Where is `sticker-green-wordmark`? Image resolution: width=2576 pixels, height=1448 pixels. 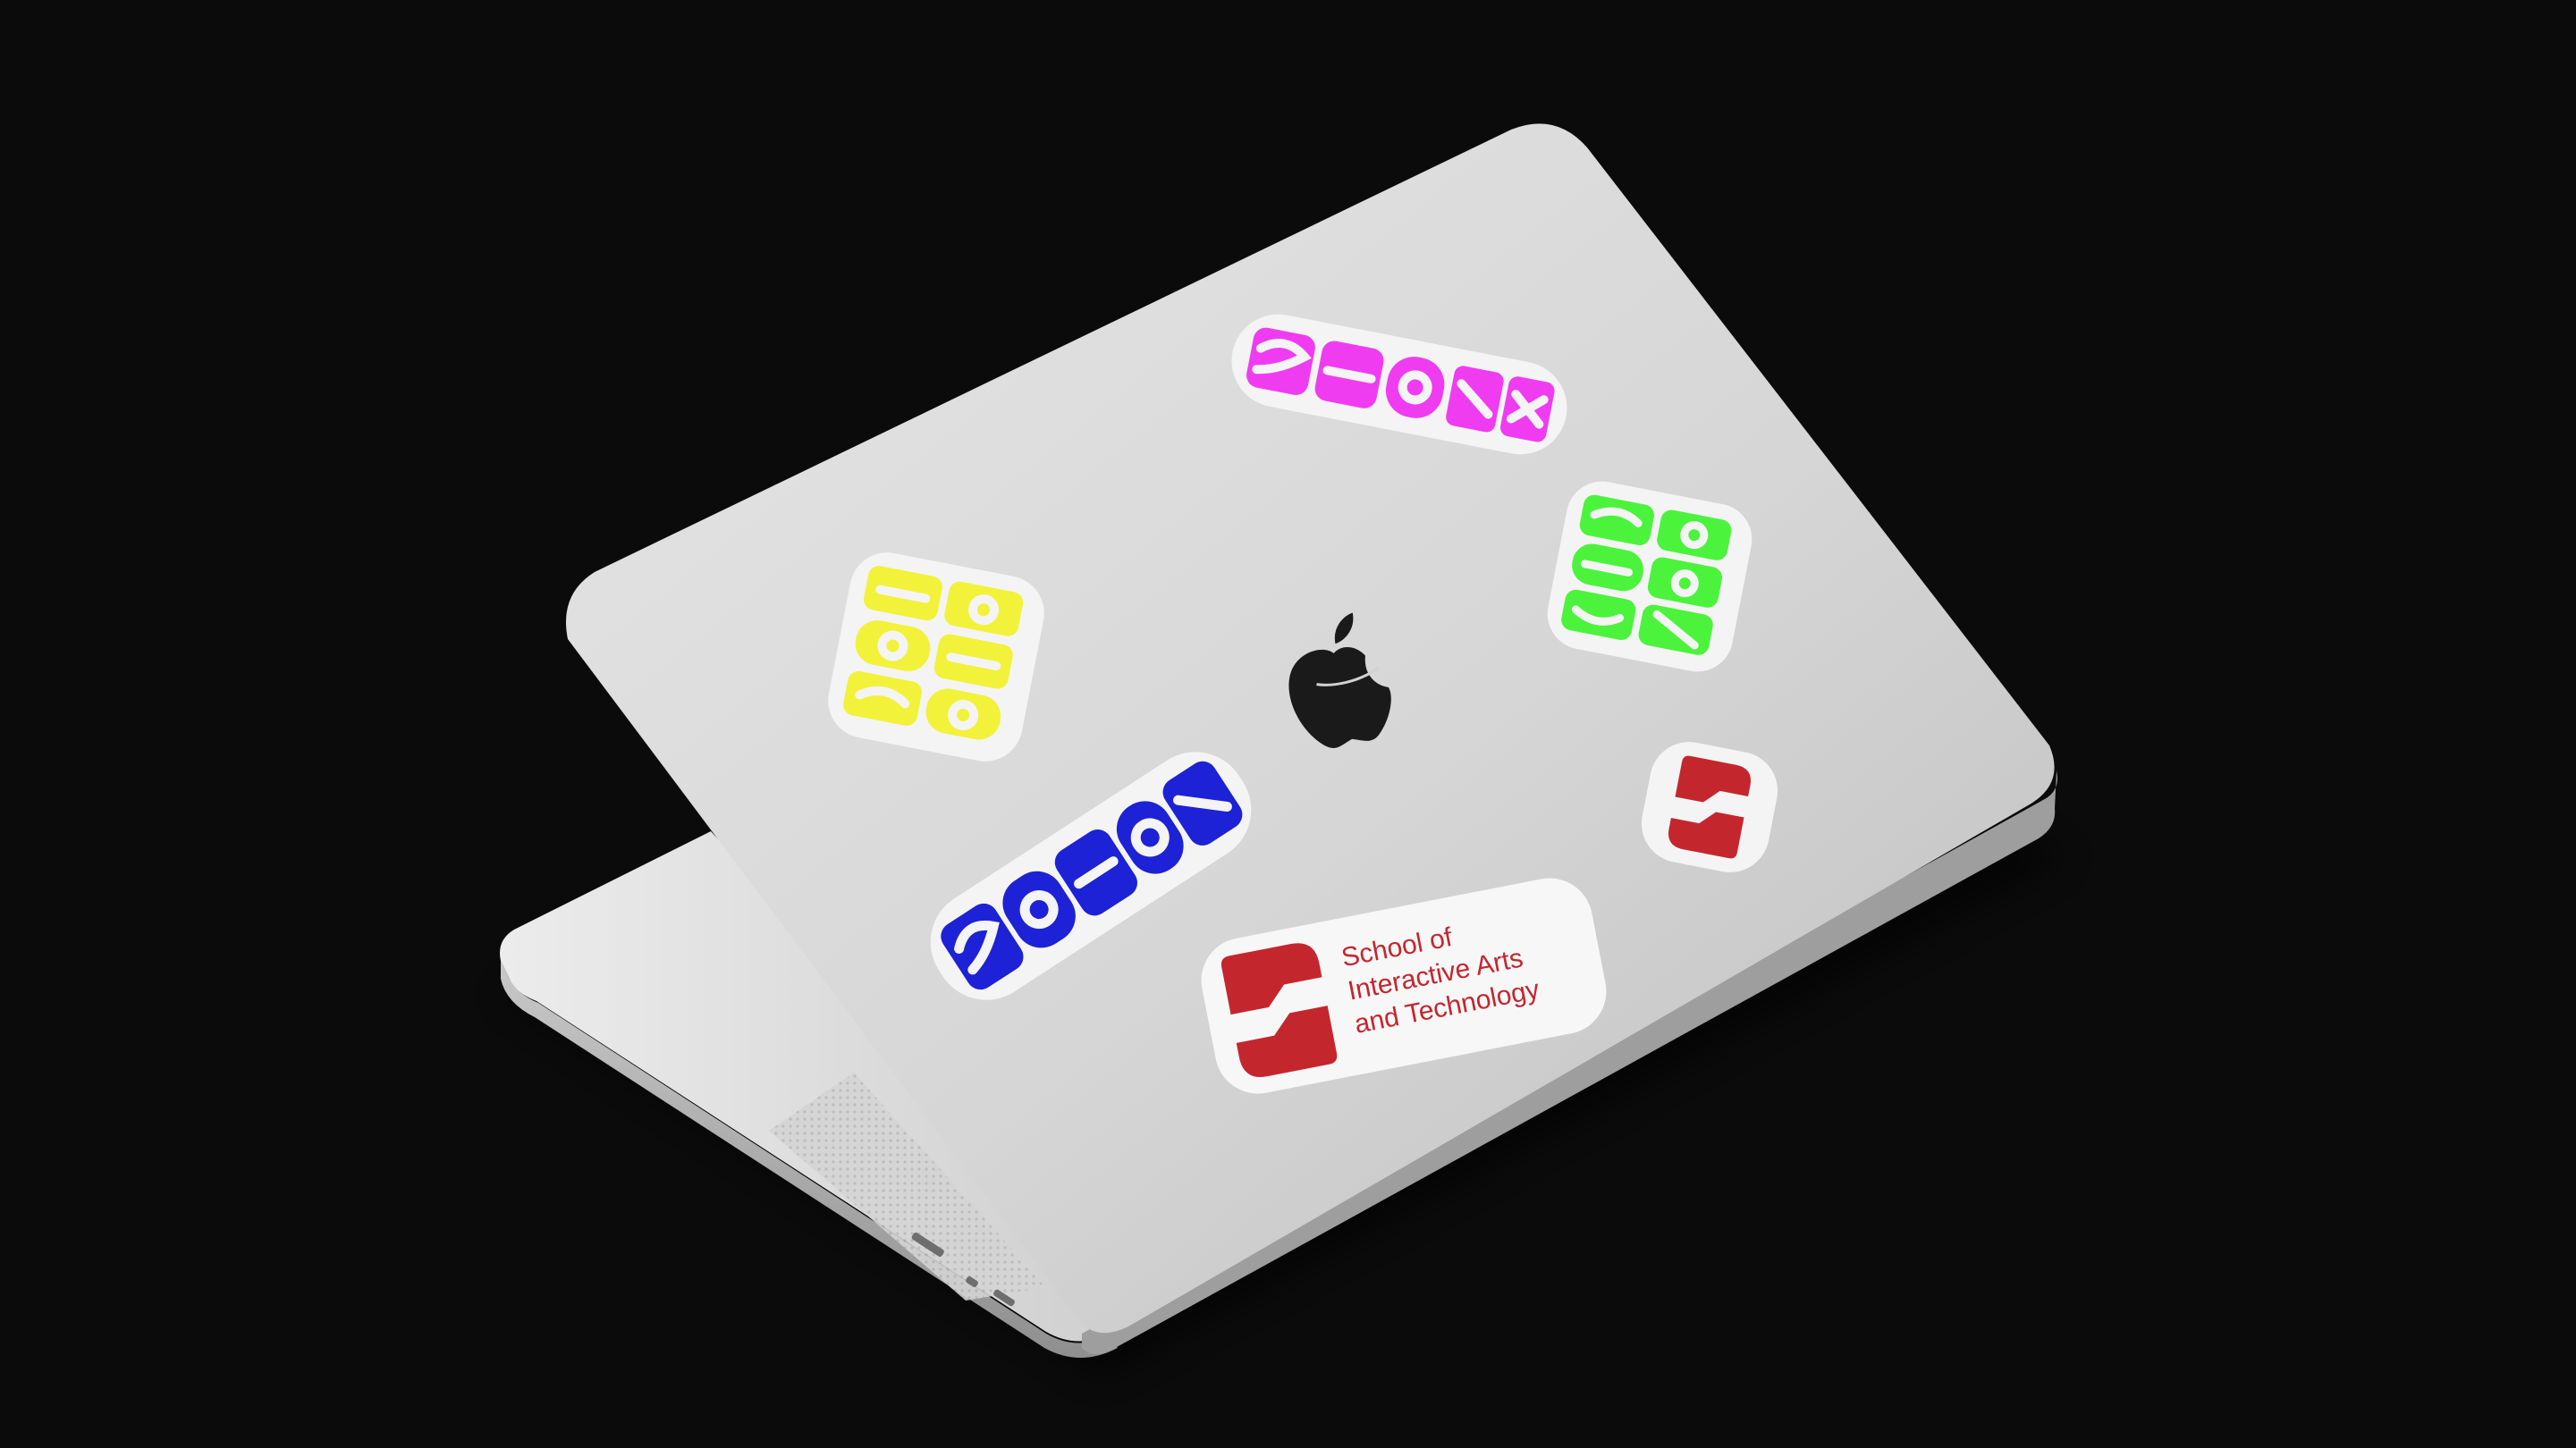 sticker-green-wordmark is located at coordinates (1650, 576).